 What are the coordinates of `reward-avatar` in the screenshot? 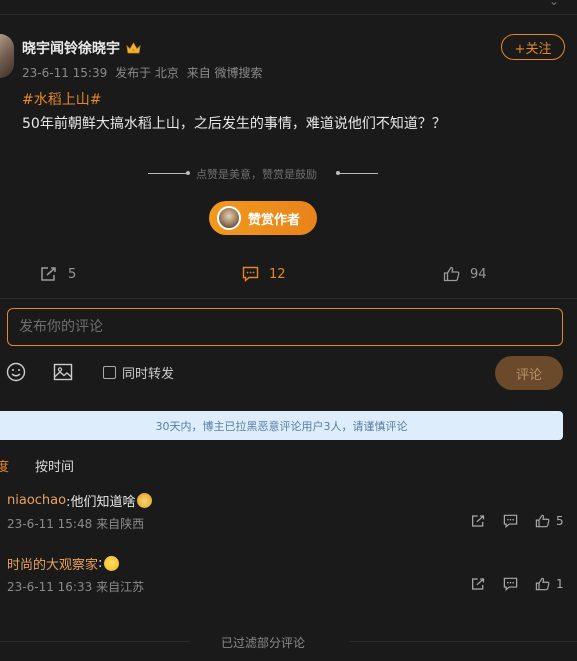 It's located at (229, 218).